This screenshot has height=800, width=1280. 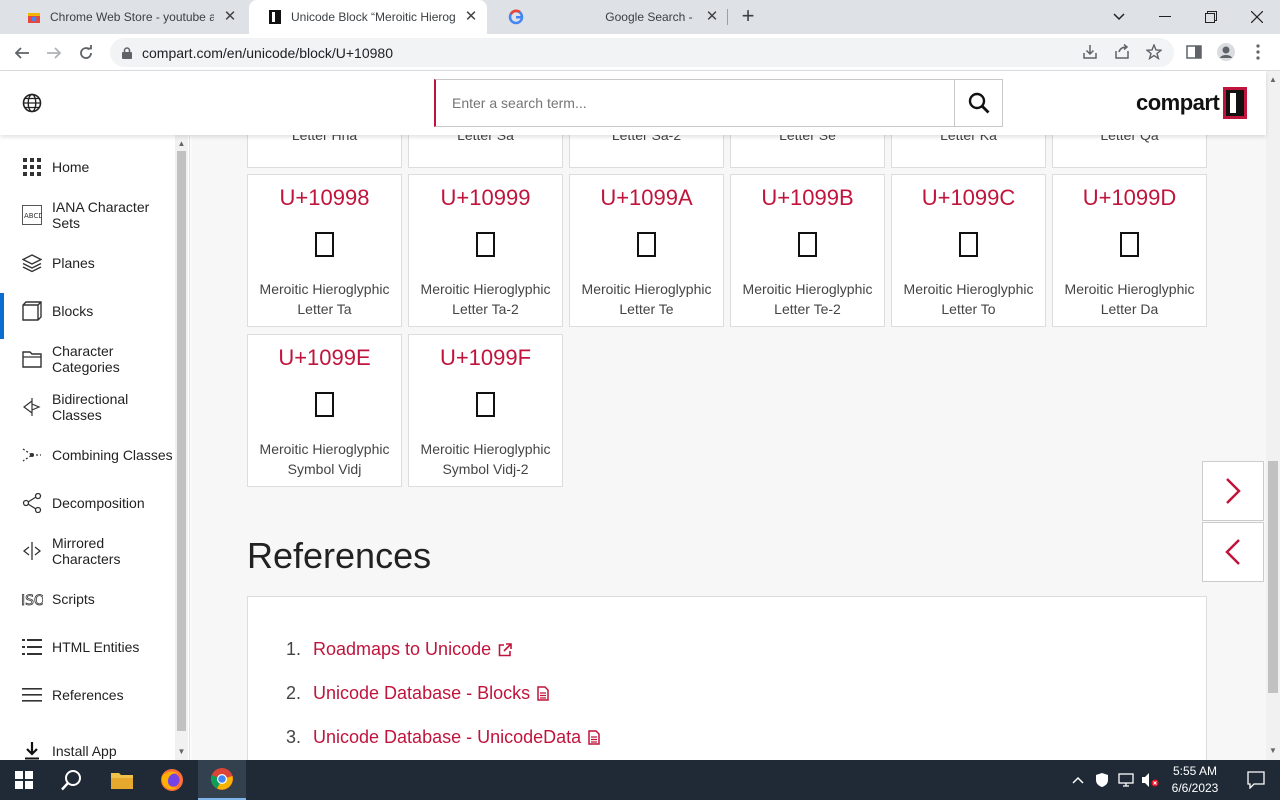 What do you see at coordinates (1194, 52) in the screenshot?
I see `side-panel-button` at bounding box center [1194, 52].